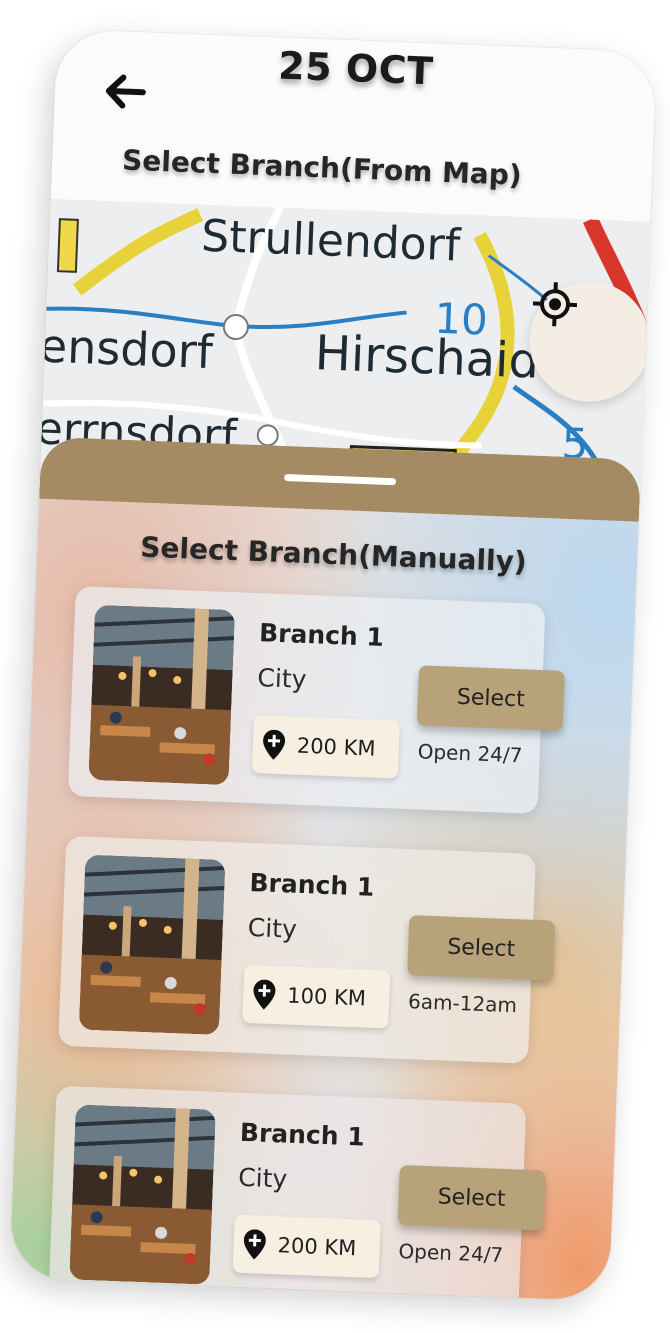 The height and width of the screenshot is (1333, 670). I want to click on back-button, so click(125, 91).